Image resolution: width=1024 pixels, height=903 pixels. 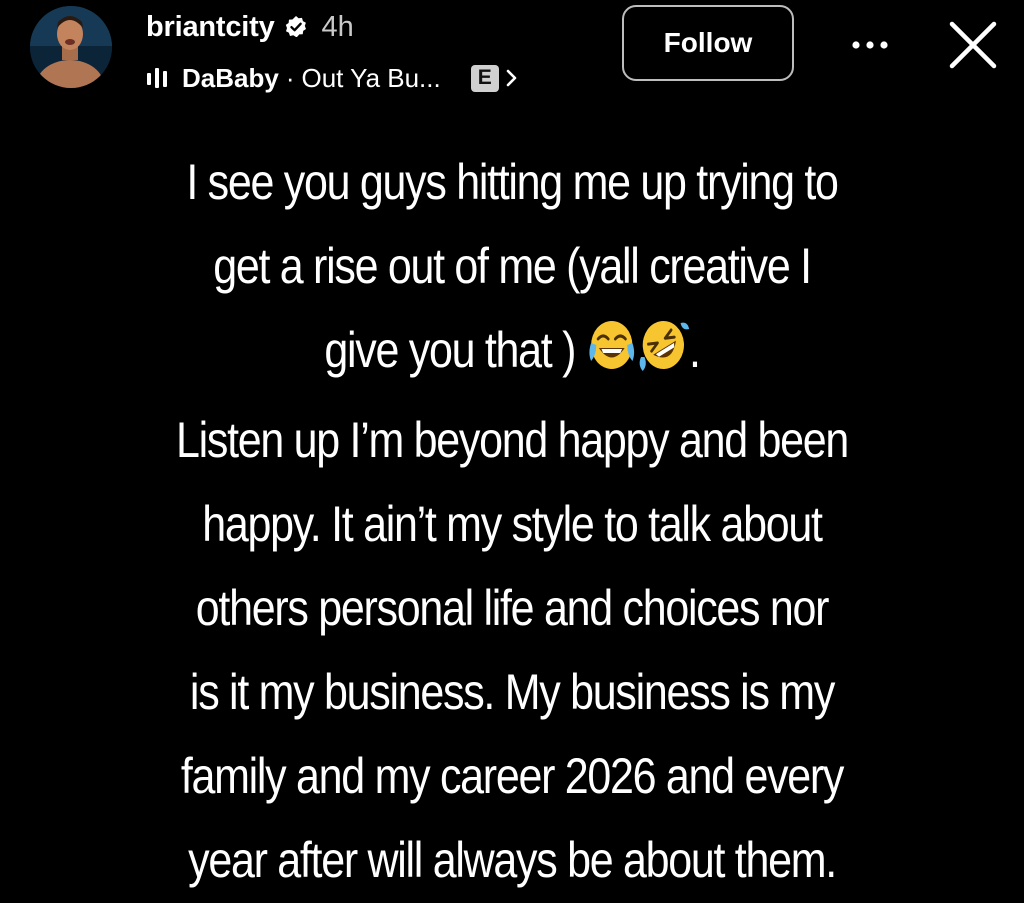 What do you see at coordinates (637, 356) in the screenshot?
I see `face-with-tears-of-joy-icon` at bounding box center [637, 356].